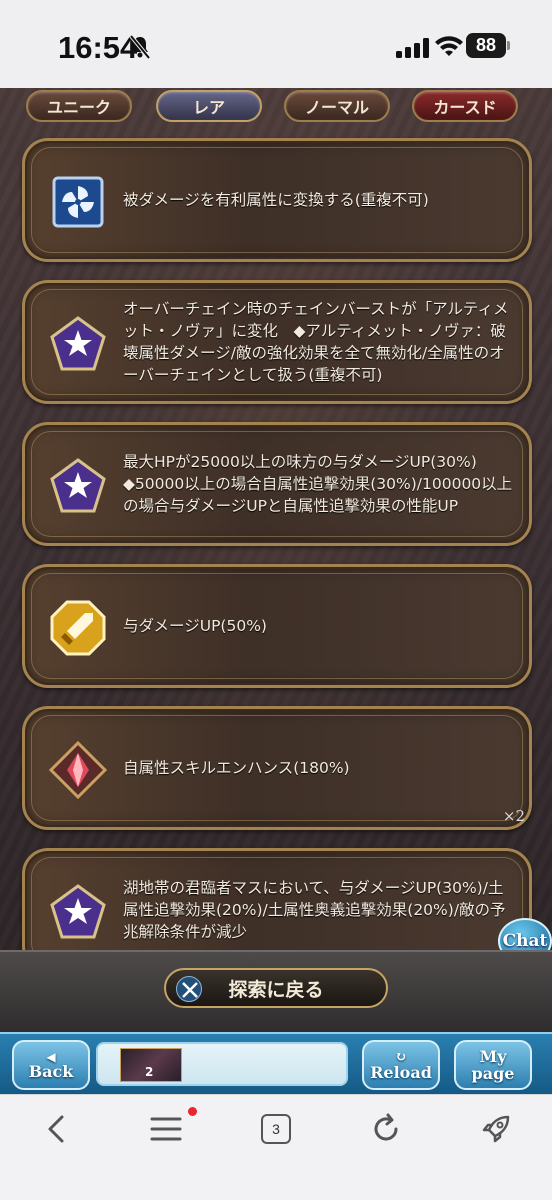 This screenshot has width=552, height=1200. What do you see at coordinates (276, 44) in the screenshot?
I see `status-bar: 16:54 88` at bounding box center [276, 44].